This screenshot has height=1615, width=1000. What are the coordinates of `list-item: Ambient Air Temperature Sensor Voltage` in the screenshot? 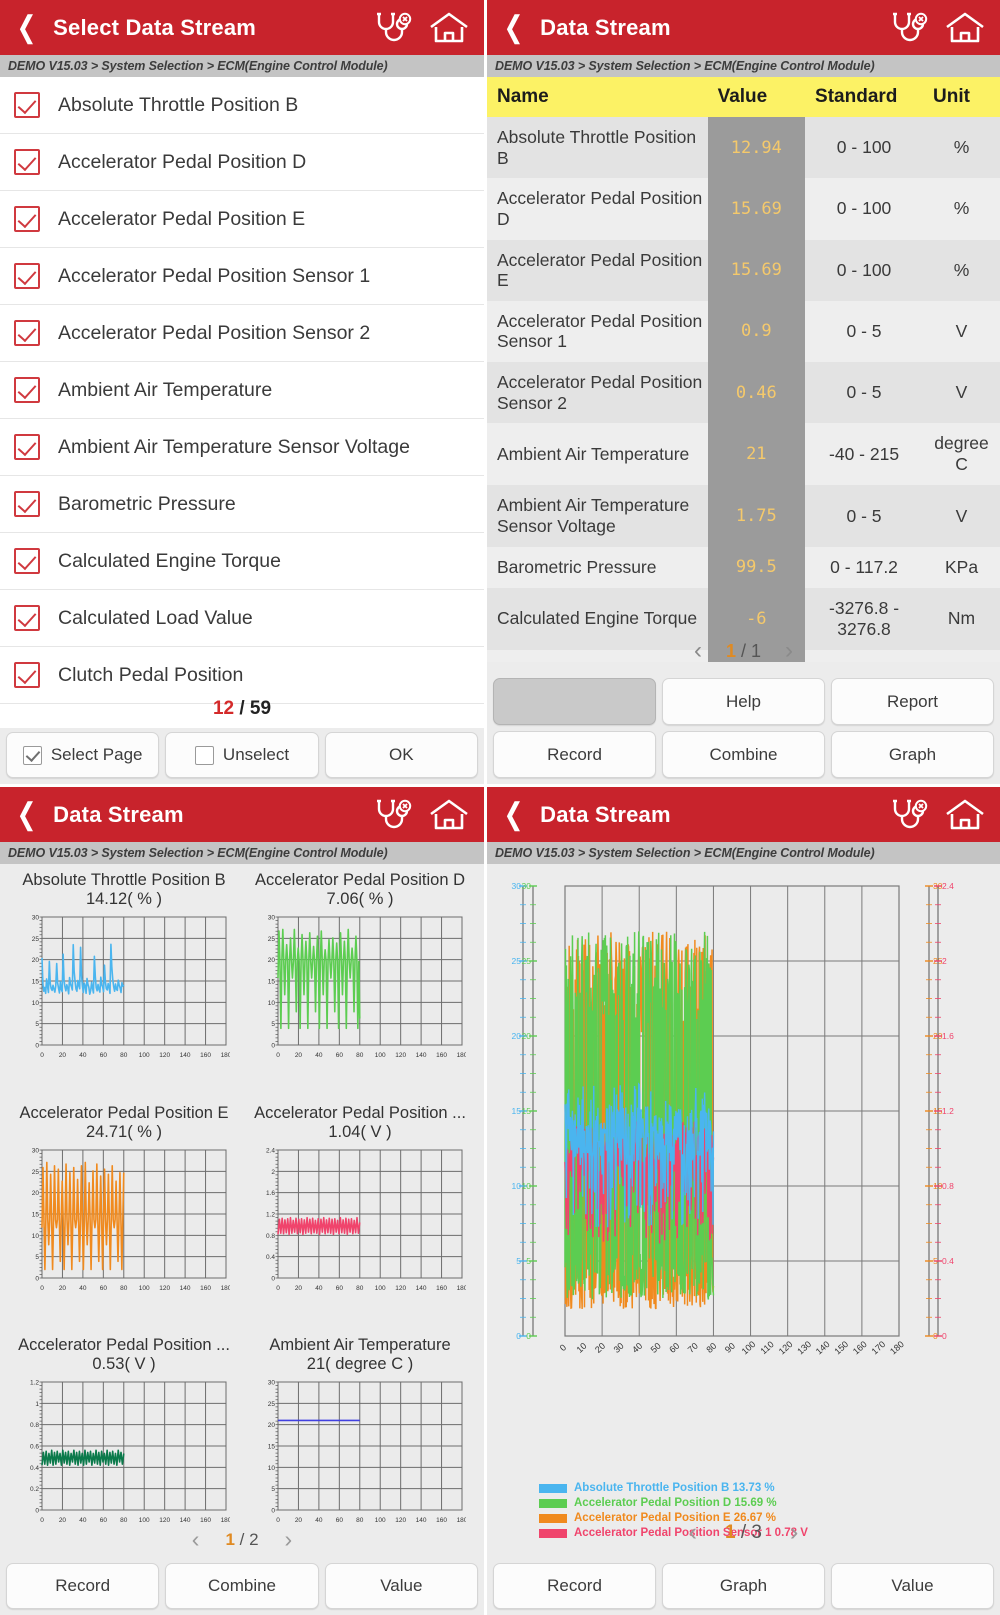 It's located at (242, 447).